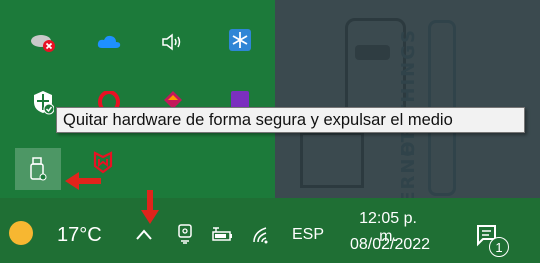 This screenshot has height=263, width=540. What do you see at coordinates (390, 245) in the screenshot?
I see `clock-date: 08/02/2022` at bounding box center [390, 245].